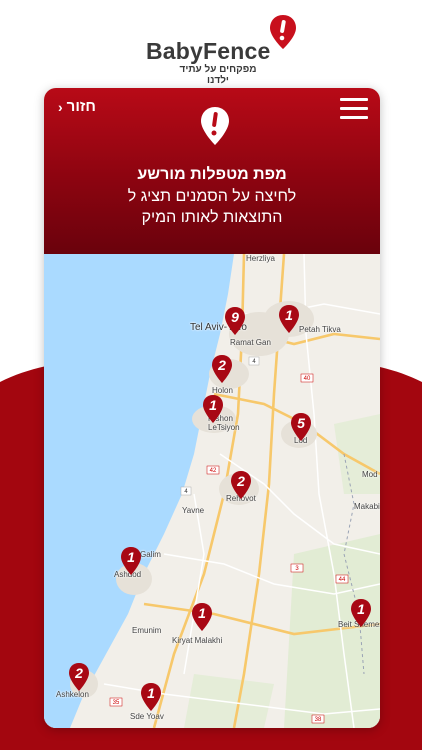  Describe the element at coordinates (212, 196) in the screenshot. I see `page-subtitle-line1: לחיצה על הסמנים תציג ל` at that location.